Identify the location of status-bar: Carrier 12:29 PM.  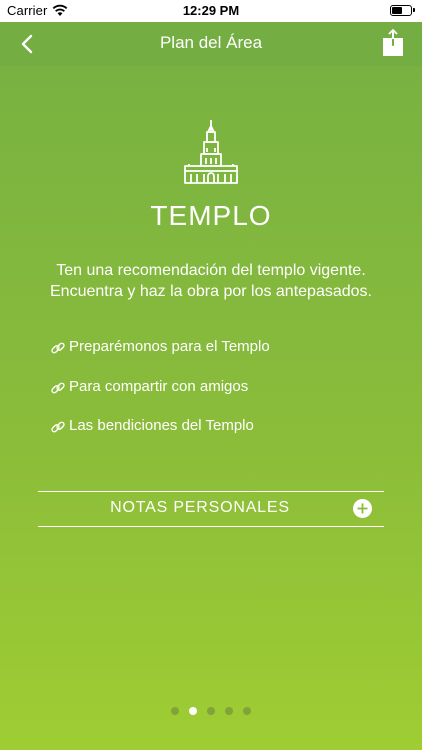
(211, 11).